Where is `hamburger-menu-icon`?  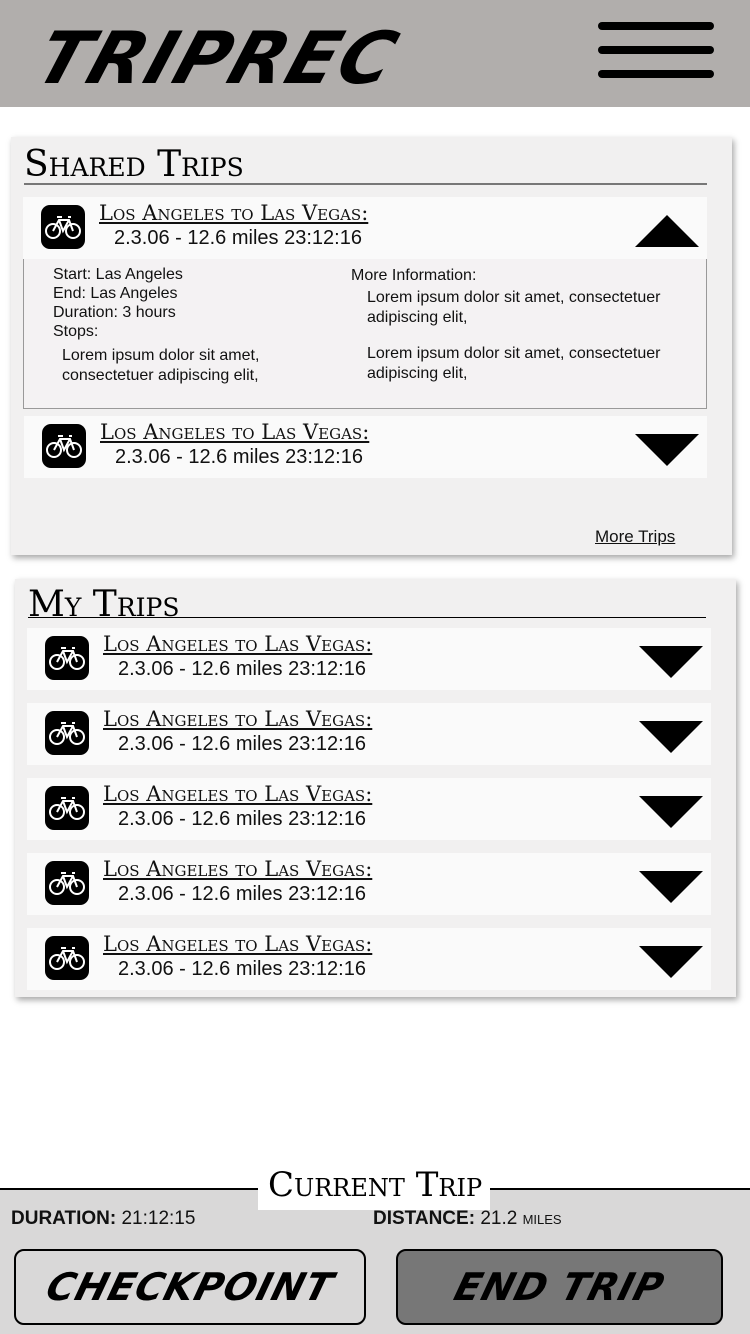
hamburger-menu-icon is located at coordinates (656, 51).